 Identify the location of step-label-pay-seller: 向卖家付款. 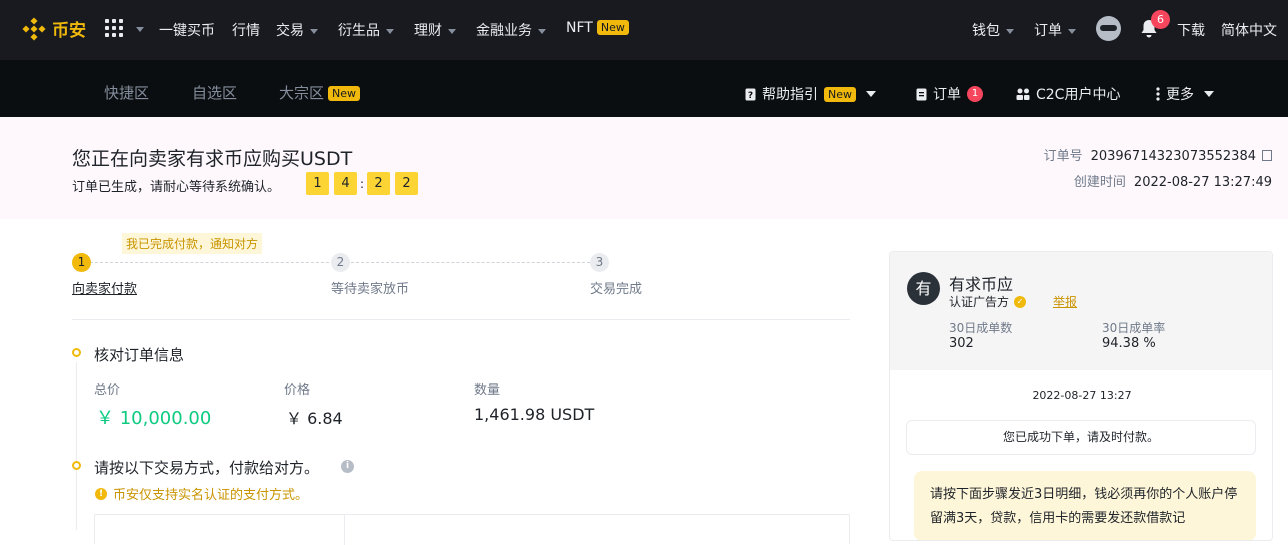
(105, 289).